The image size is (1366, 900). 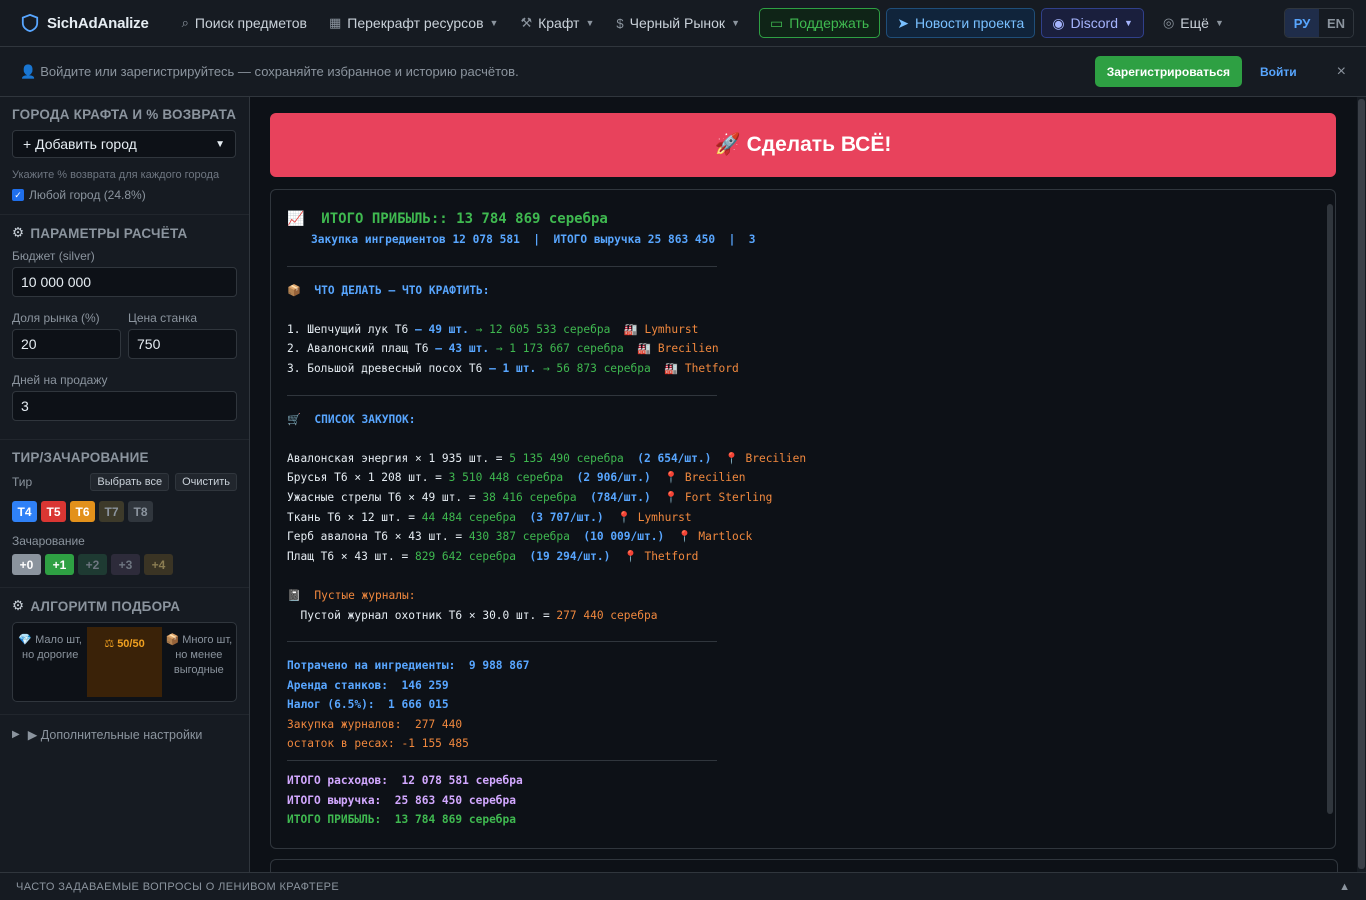 What do you see at coordinates (124, 406) in the screenshot?
I see `sell-days-input: 3` at bounding box center [124, 406].